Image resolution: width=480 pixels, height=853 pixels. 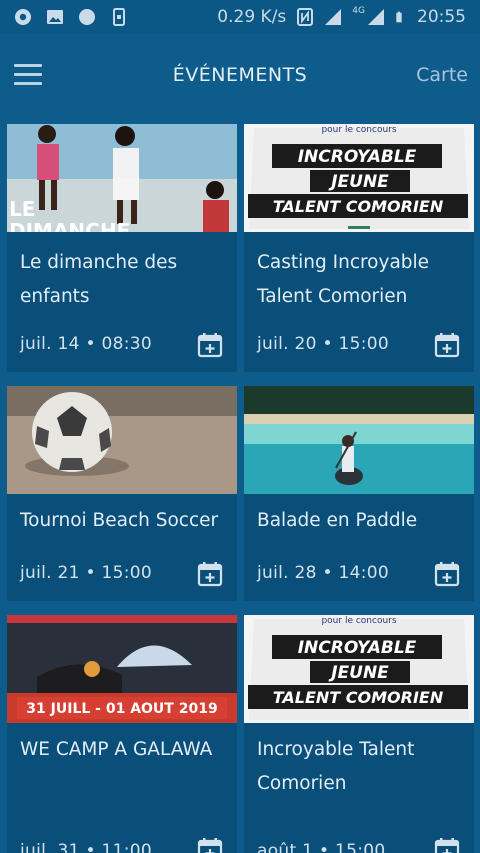 I want to click on event-thumbnail: 31 JUILL - 01 AOUT 2019, so click(x=122, y=669).